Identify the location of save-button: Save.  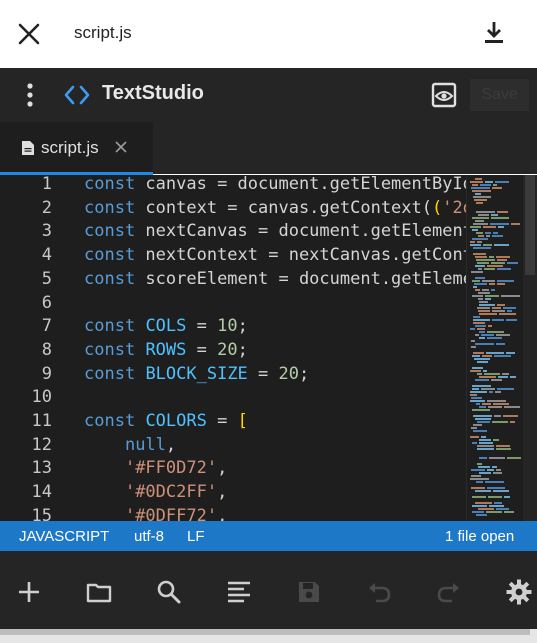
(499, 95).